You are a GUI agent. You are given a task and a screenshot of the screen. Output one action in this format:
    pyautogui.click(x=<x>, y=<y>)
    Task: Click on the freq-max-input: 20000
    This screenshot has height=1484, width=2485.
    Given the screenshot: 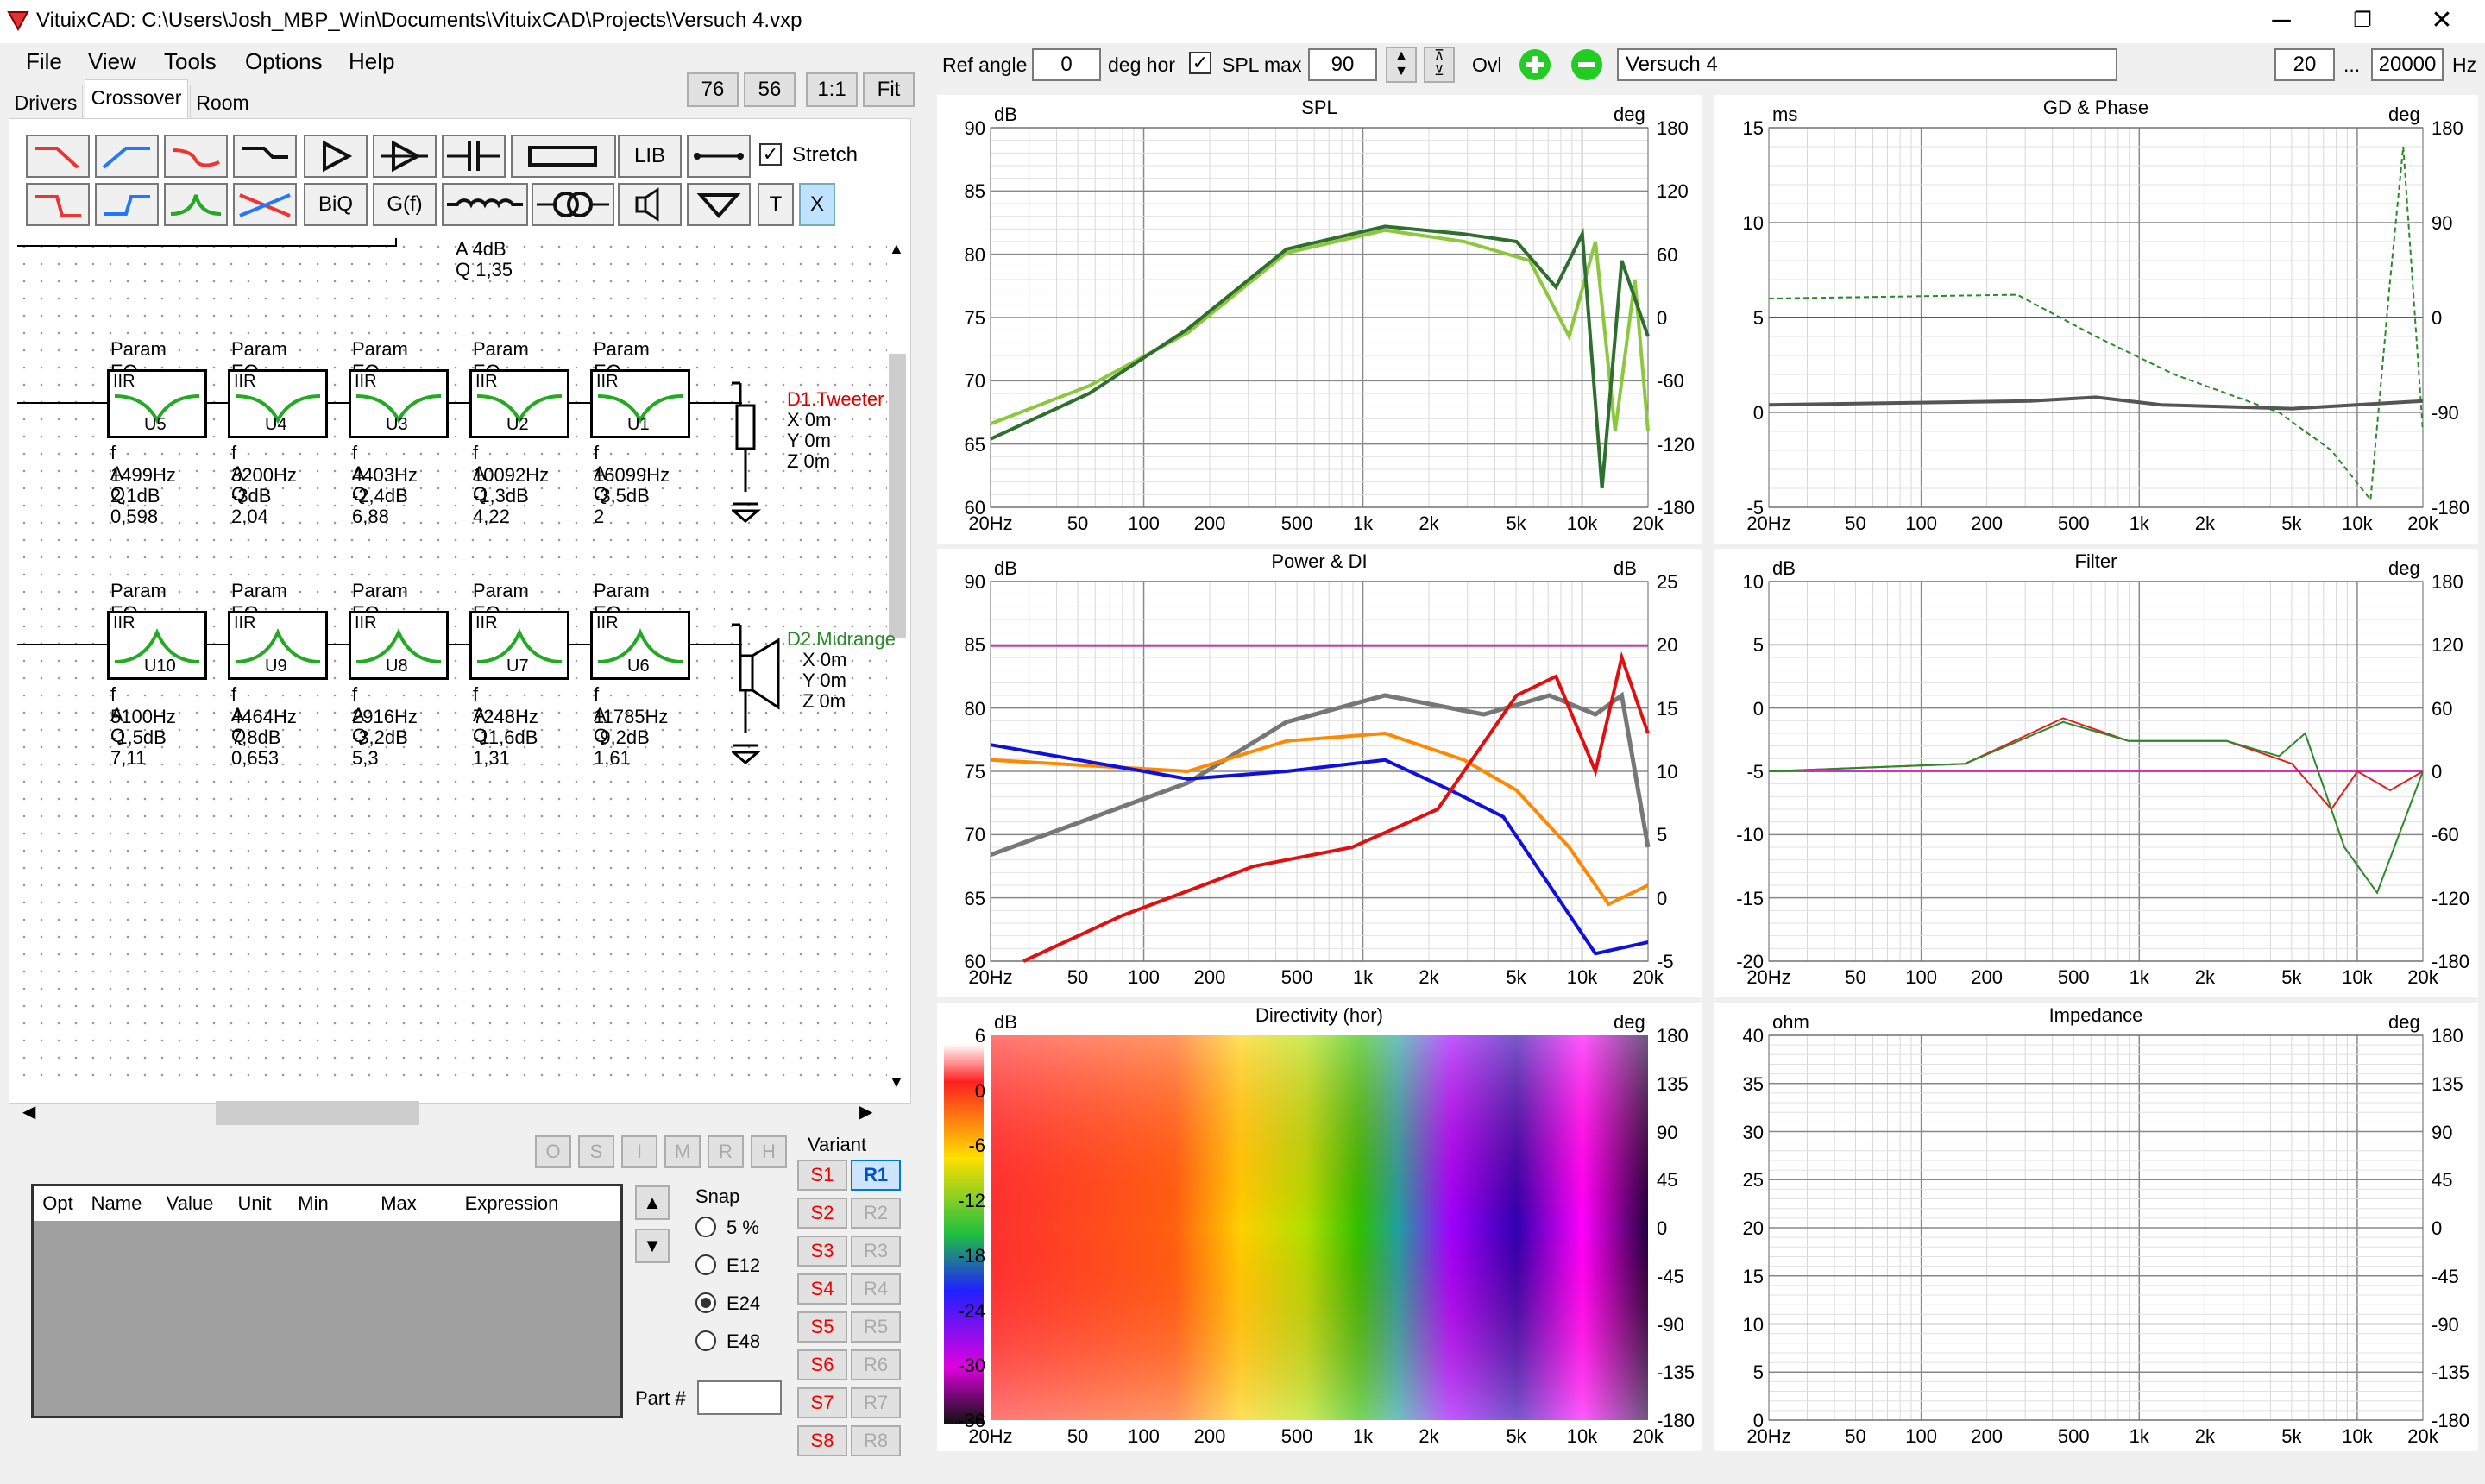 What is the action you would take?
    pyautogui.click(x=2407, y=64)
    